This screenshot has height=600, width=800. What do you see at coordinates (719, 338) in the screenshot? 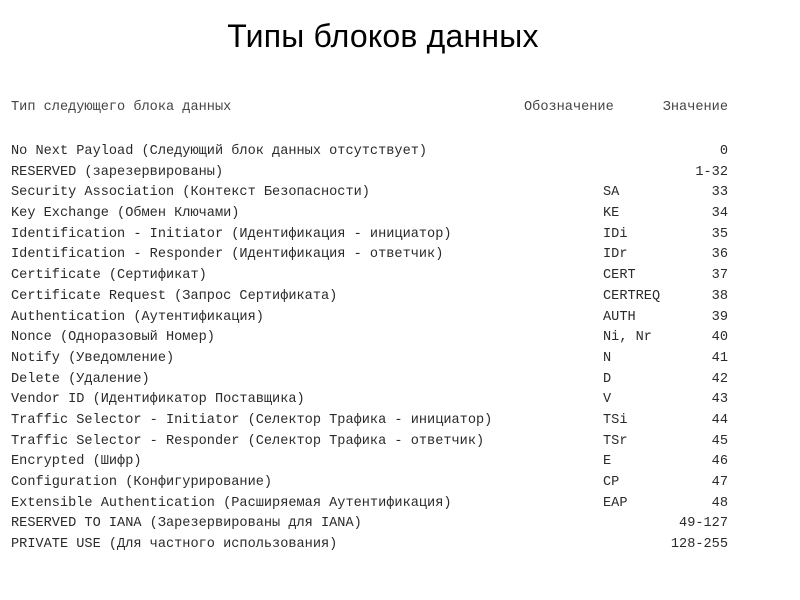
I see `row-value: 40` at bounding box center [719, 338].